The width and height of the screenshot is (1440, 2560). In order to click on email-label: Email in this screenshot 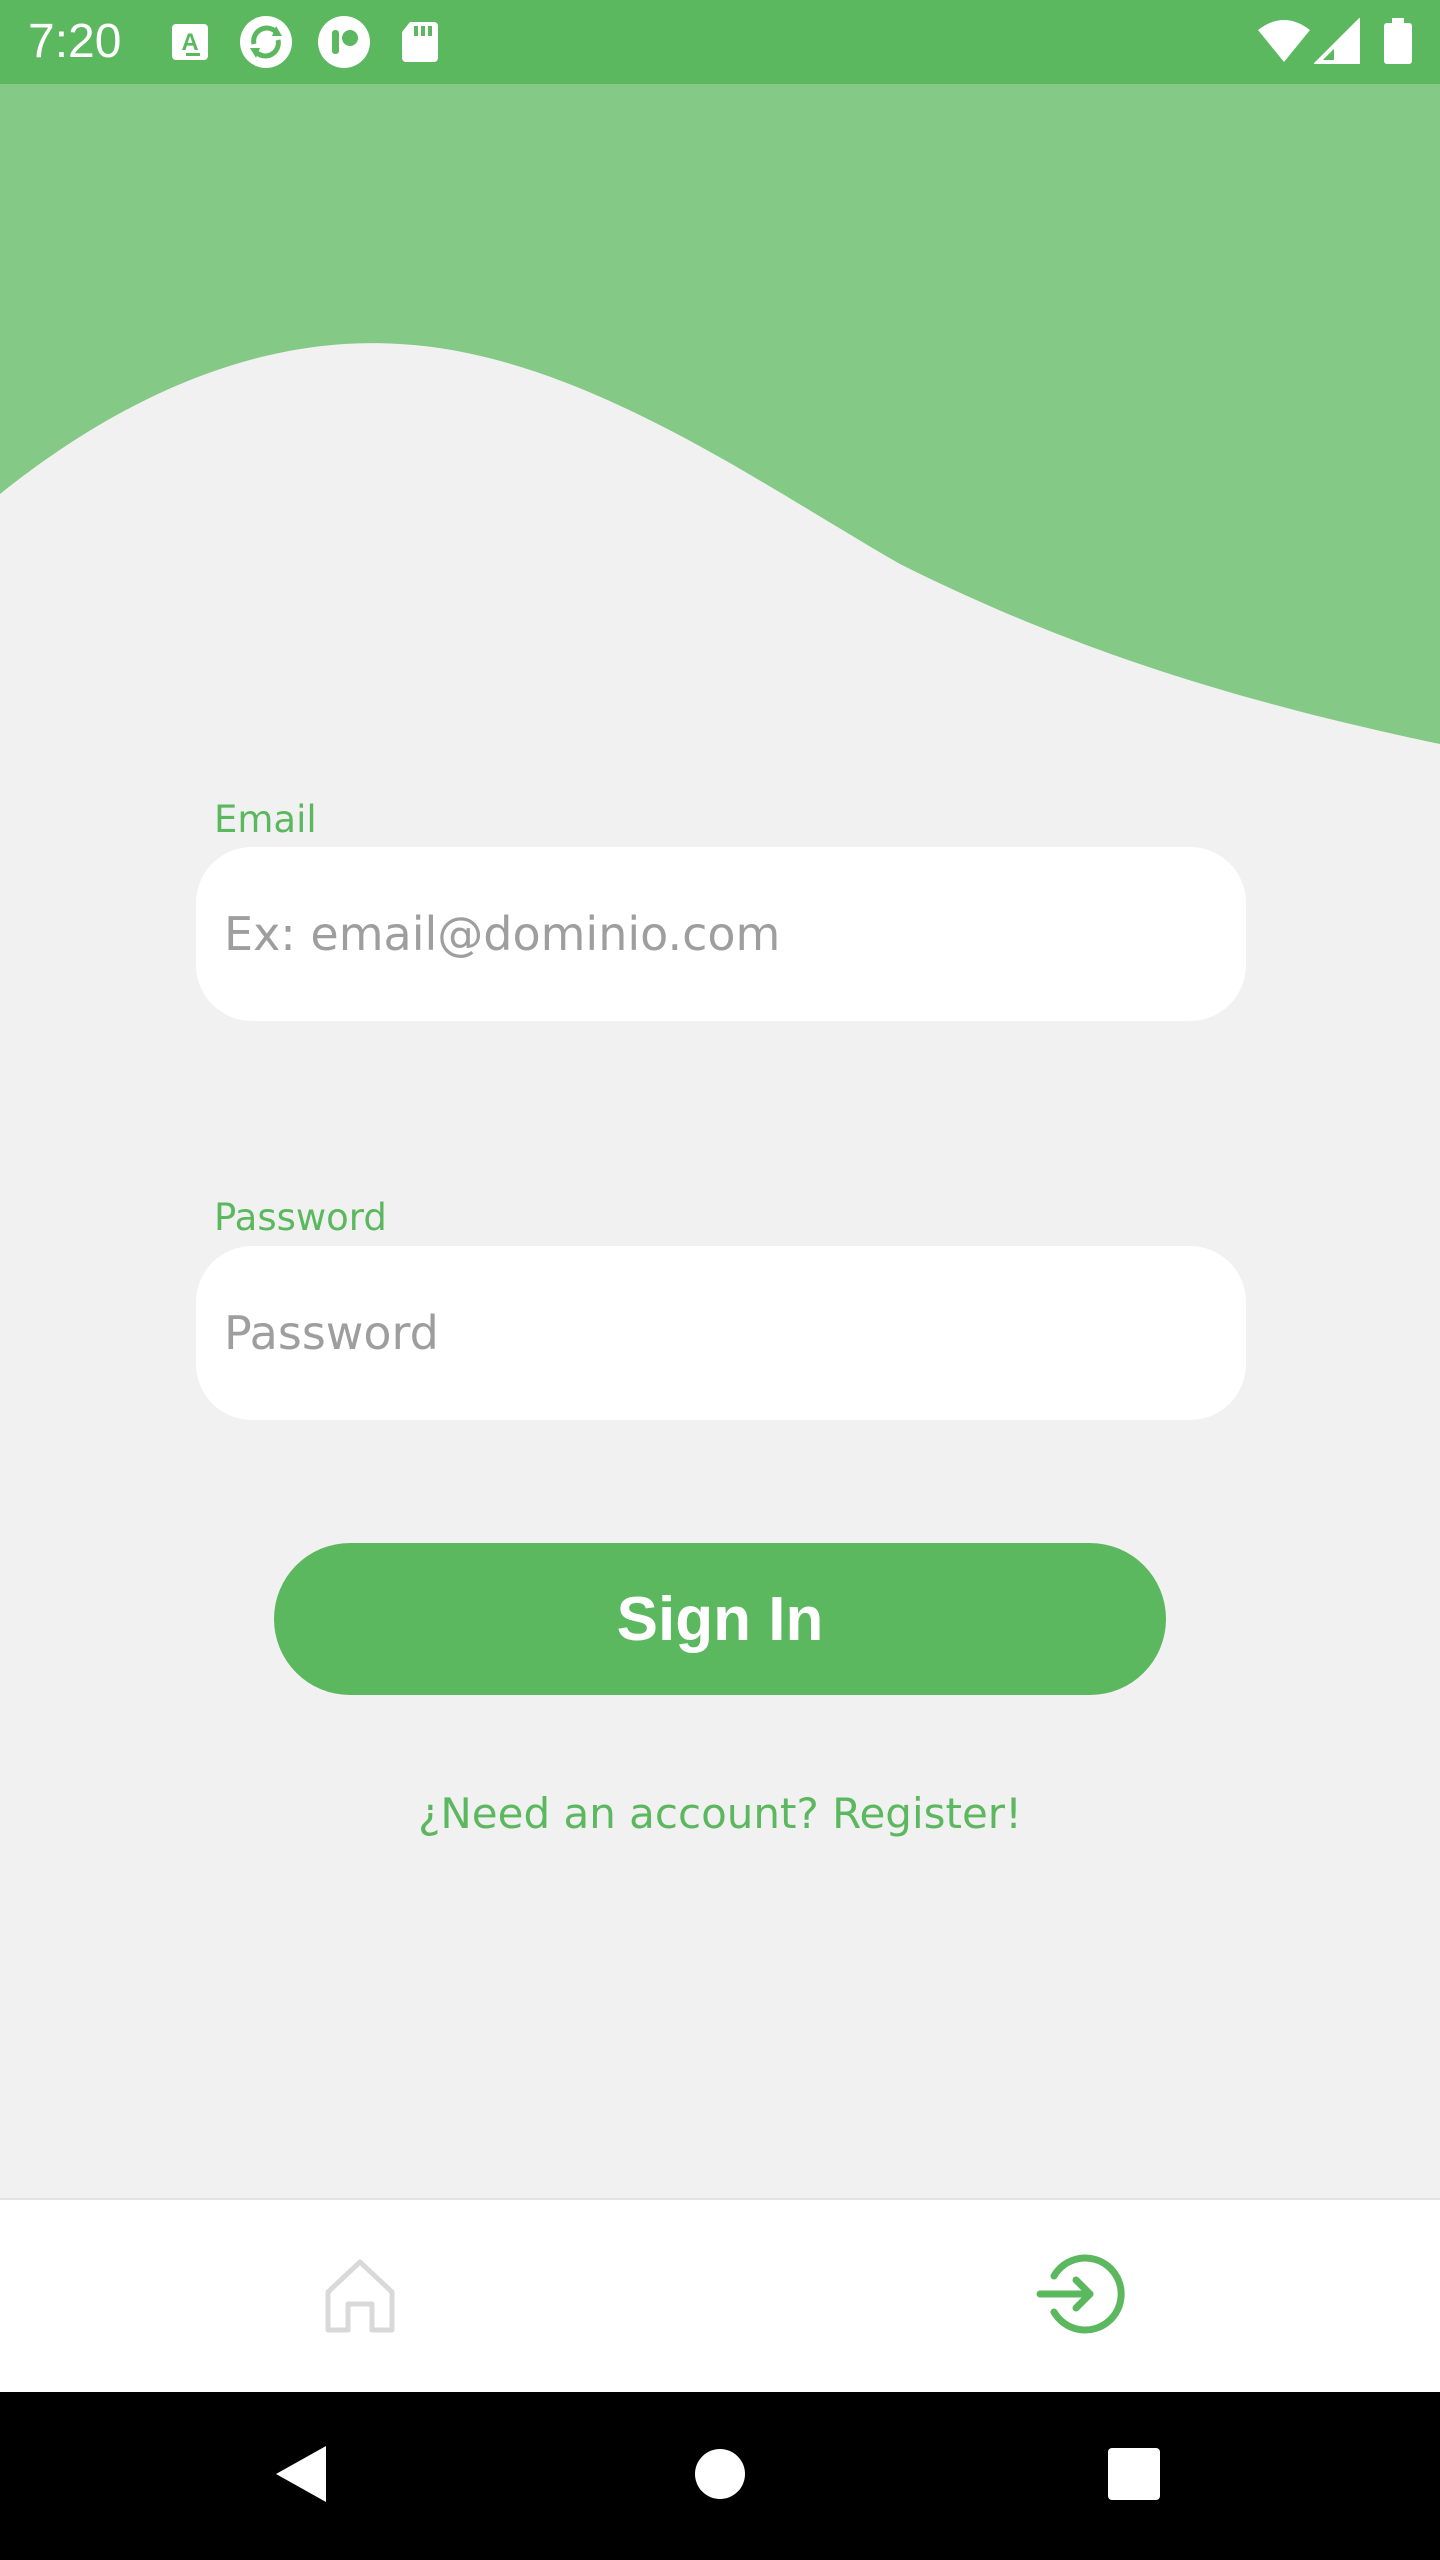, I will do `click(265, 819)`.